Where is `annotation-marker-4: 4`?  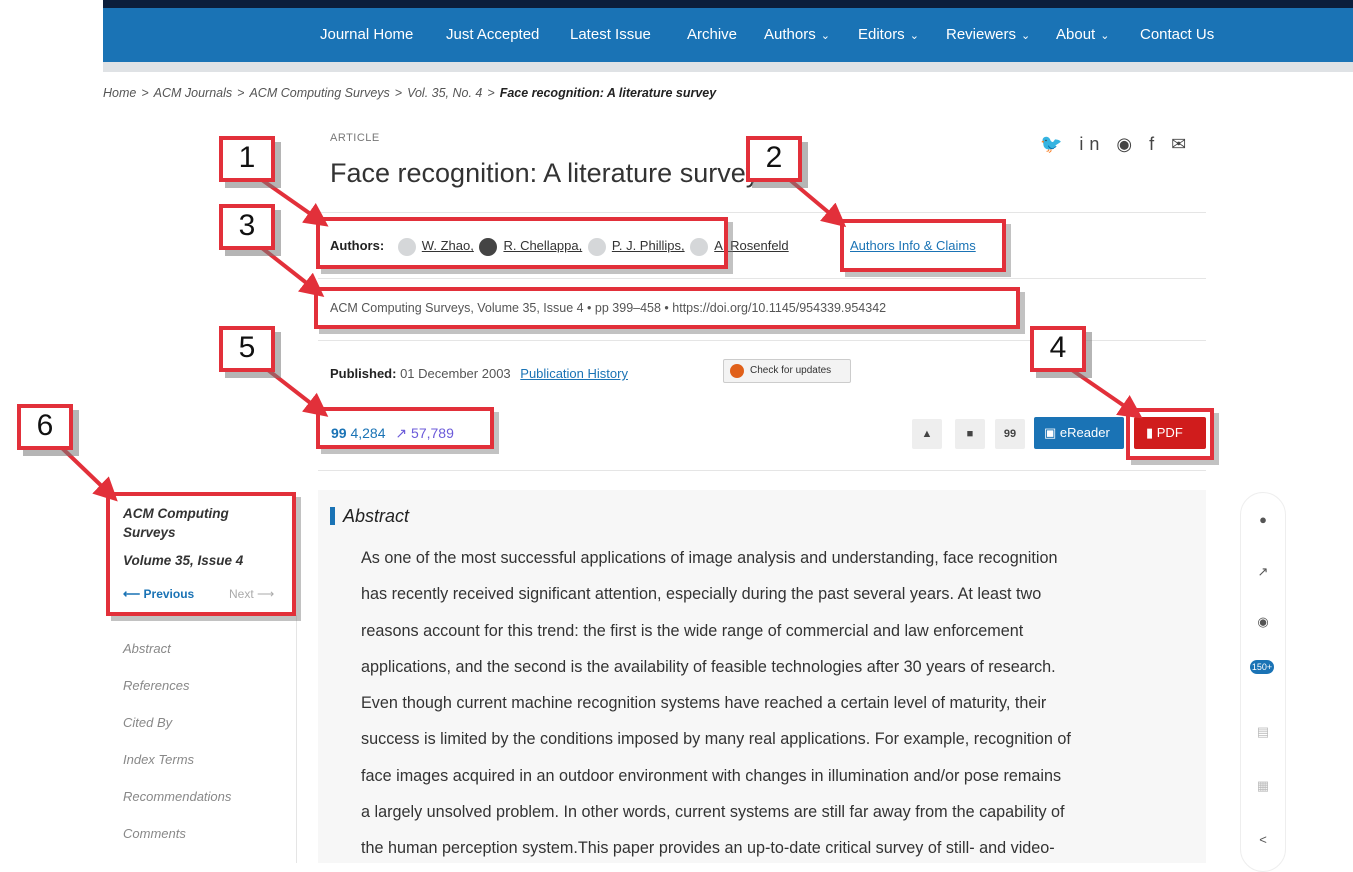 annotation-marker-4: 4 is located at coordinates (1058, 349).